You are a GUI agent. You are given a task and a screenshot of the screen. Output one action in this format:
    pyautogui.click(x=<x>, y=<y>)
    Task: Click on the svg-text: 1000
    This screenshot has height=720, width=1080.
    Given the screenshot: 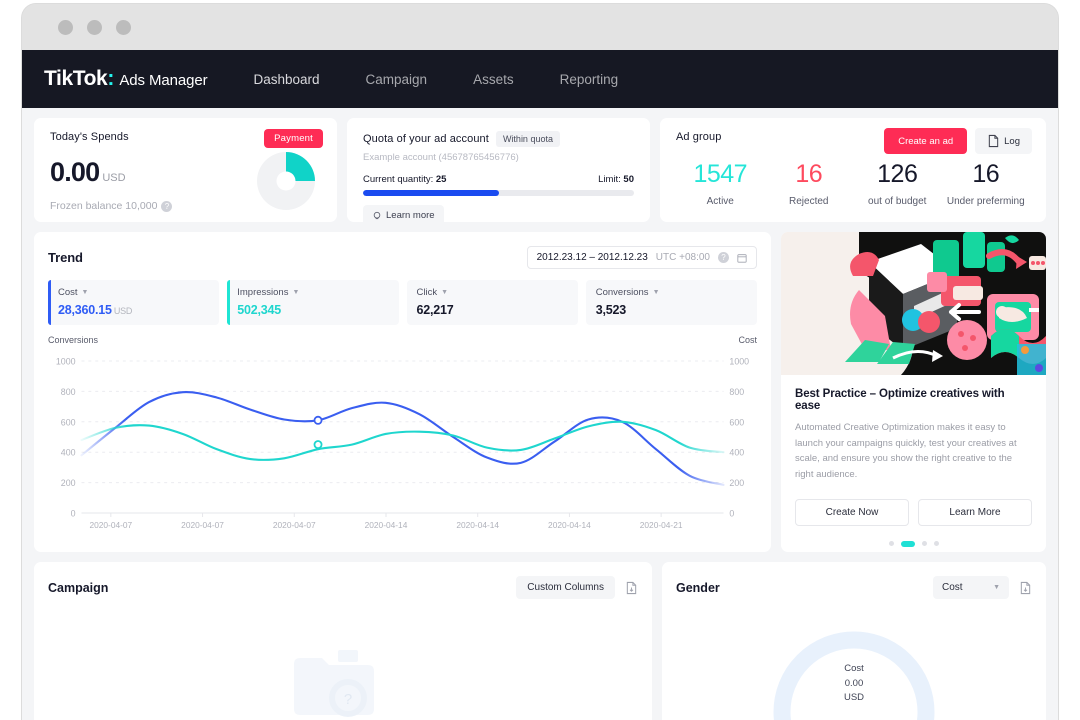 What is the action you would take?
    pyautogui.click(x=739, y=361)
    